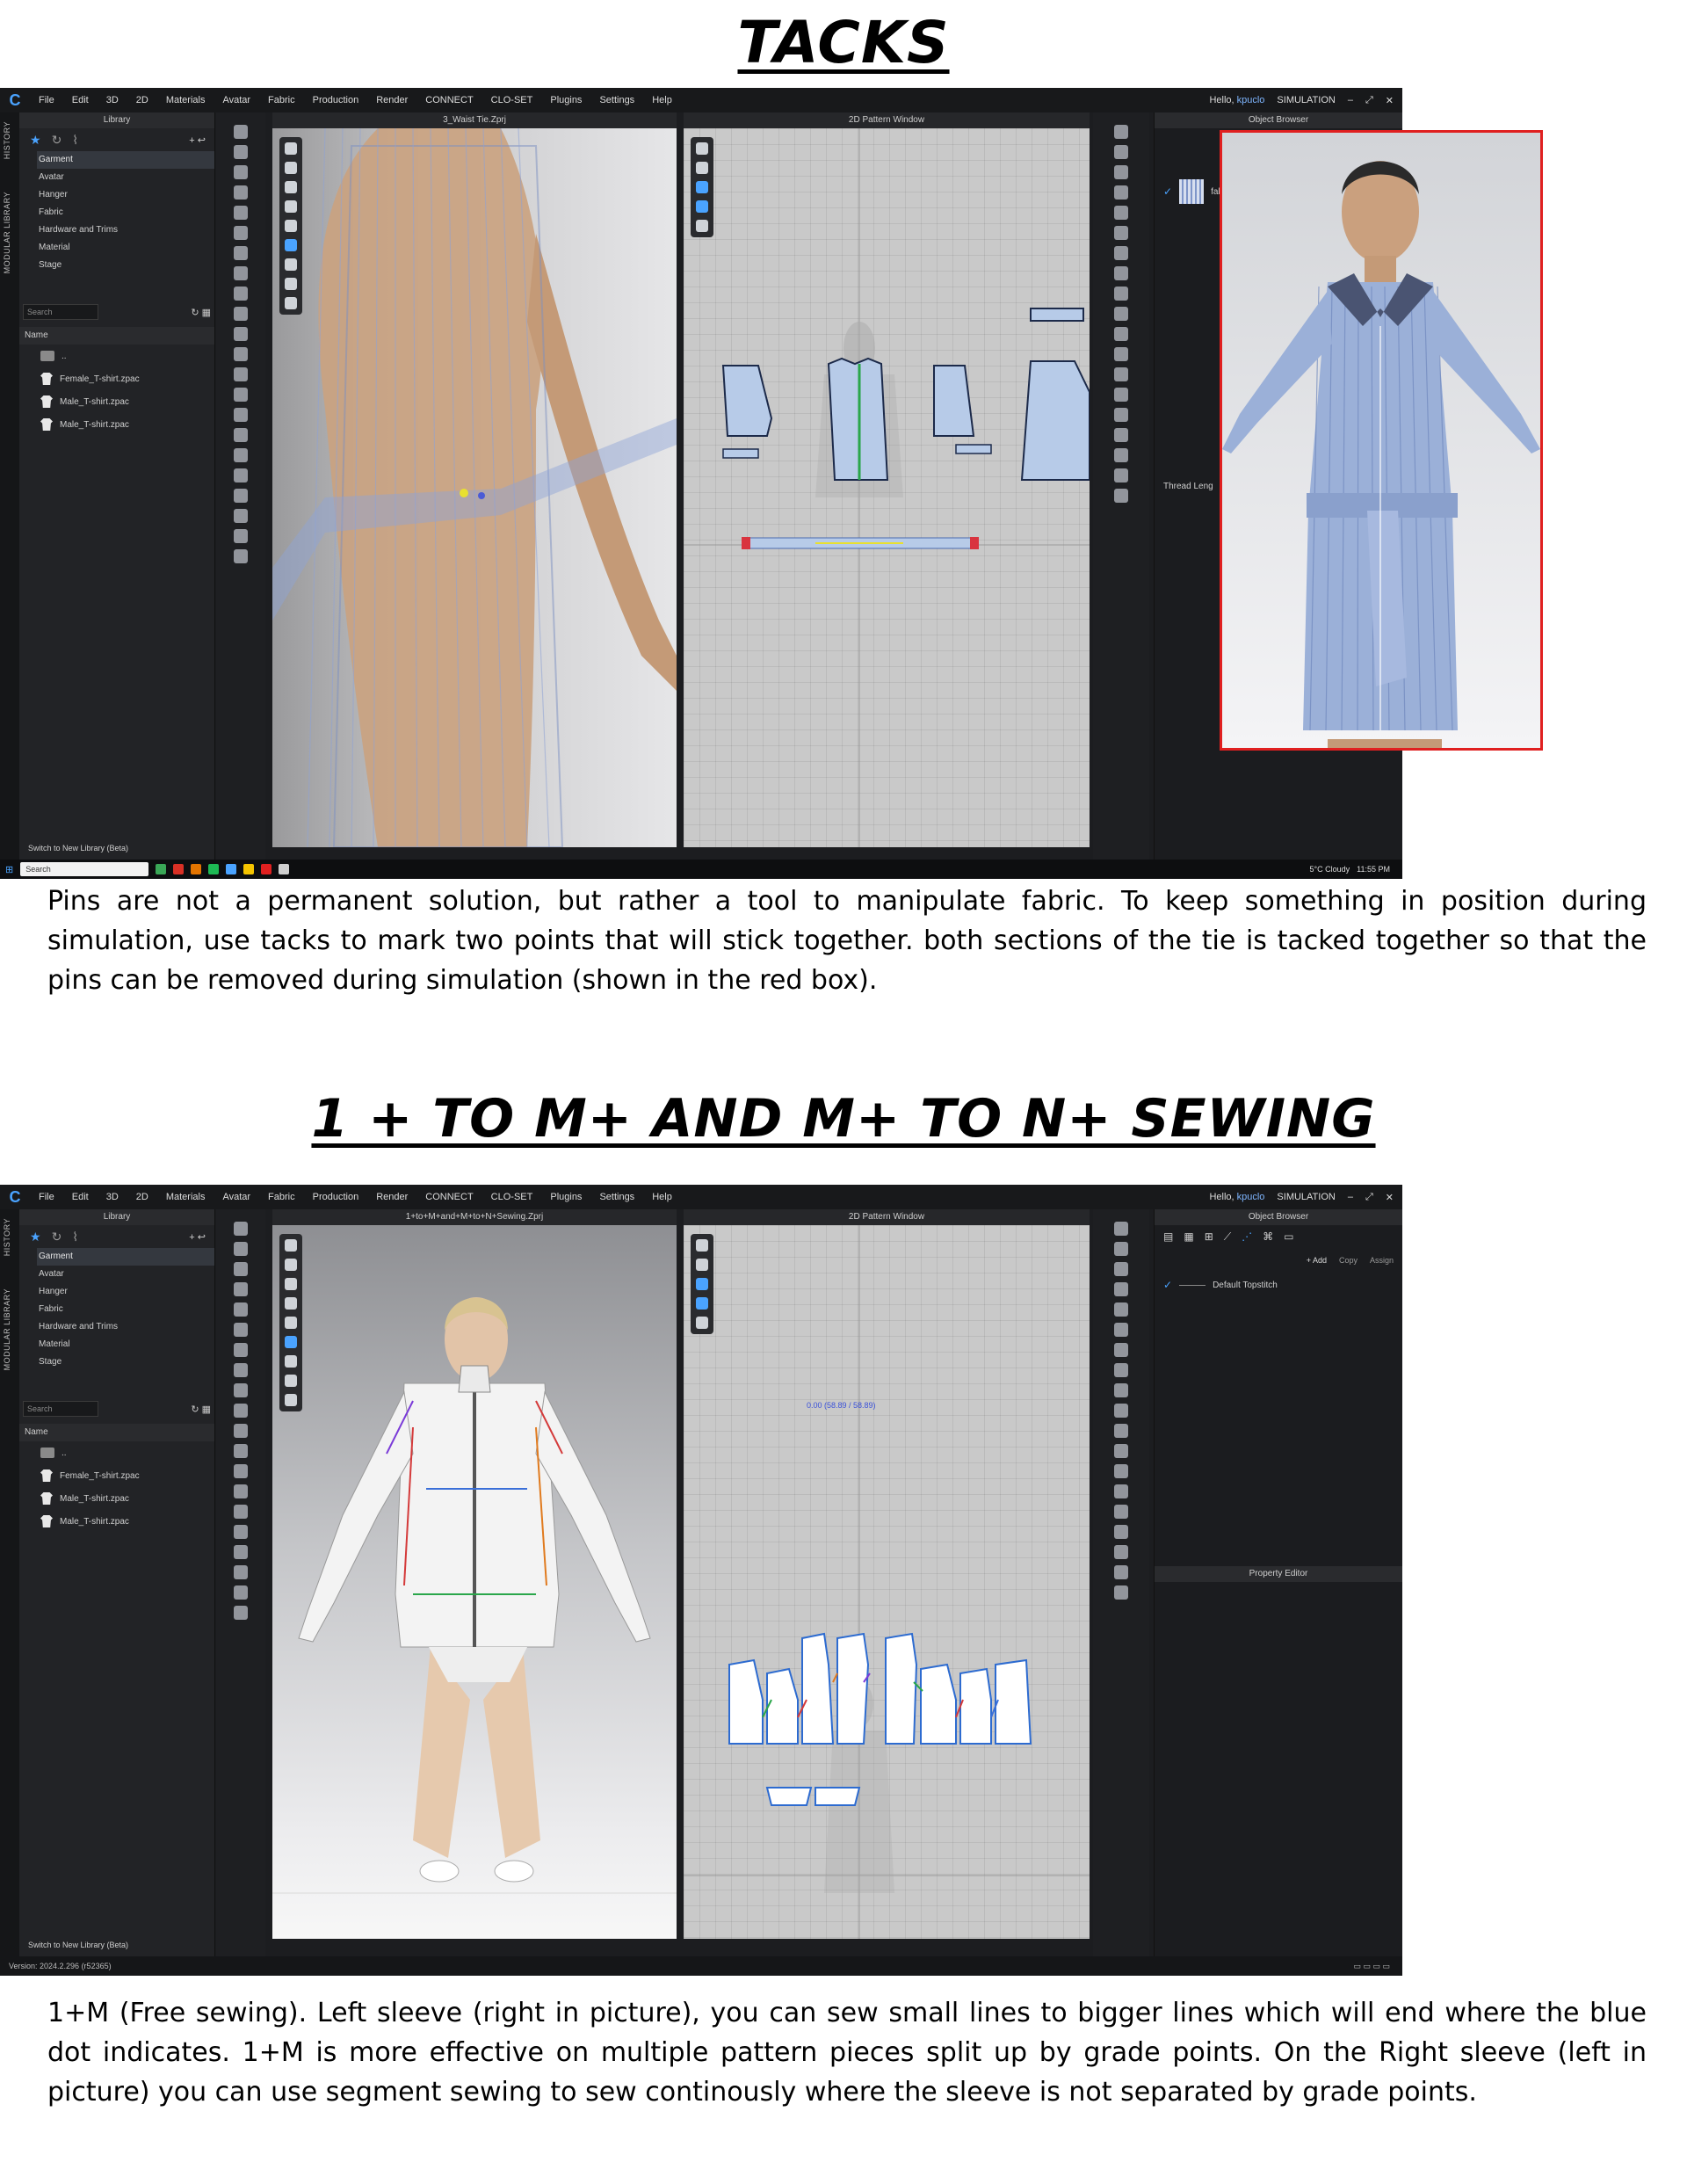 This screenshot has width=1687, height=2184. Describe the element at coordinates (291, 1381) in the screenshot. I see `avatar-toggle-icon` at that location.